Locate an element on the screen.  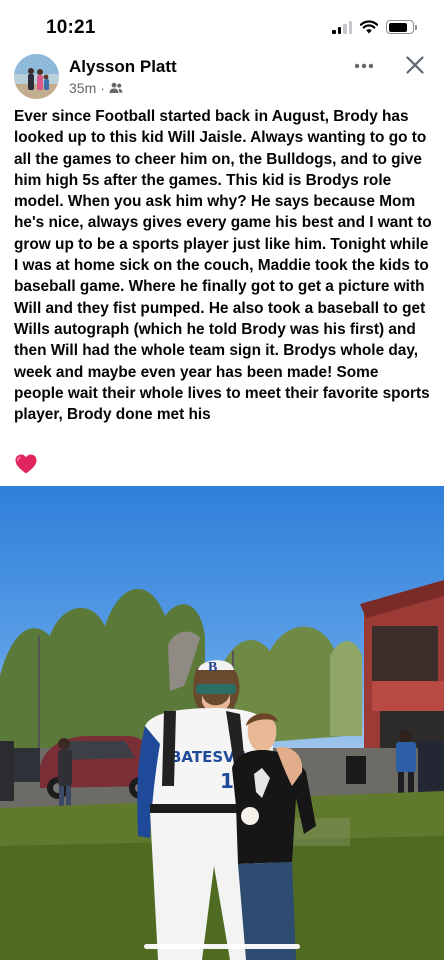
close-icon is located at coordinates (415, 65).